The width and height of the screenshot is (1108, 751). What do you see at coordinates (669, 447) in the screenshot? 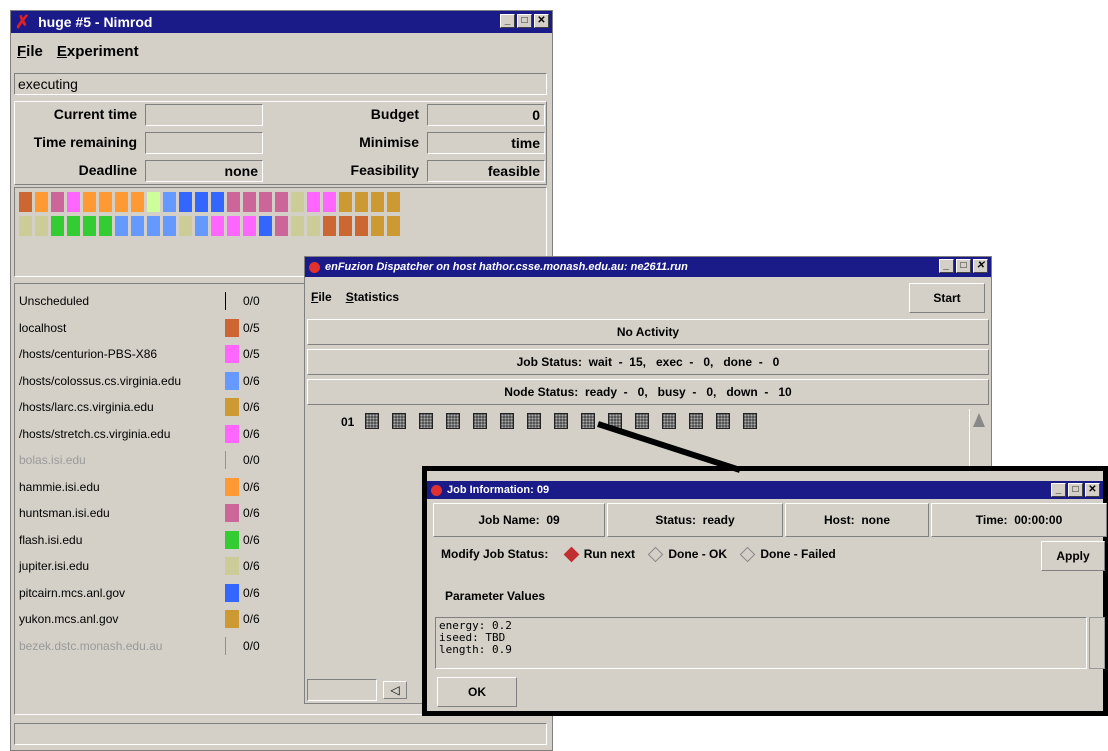
I see `callout-line` at bounding box center [669, 447].